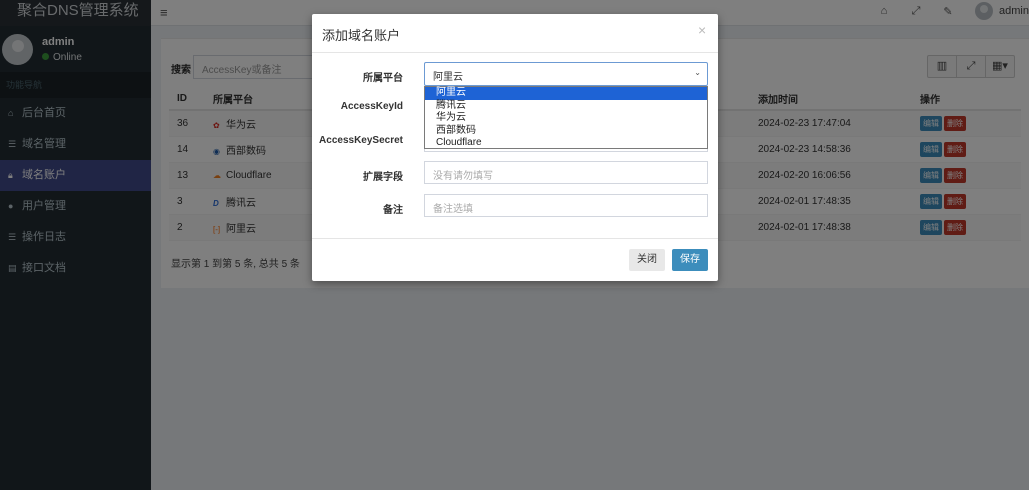 This screenshot has width=1029, height=490. What do you see at coordinates (566, 74) in the screenshot?
I see `platform-select: 阿里云 ⌄` at bounding box center [566, 74].